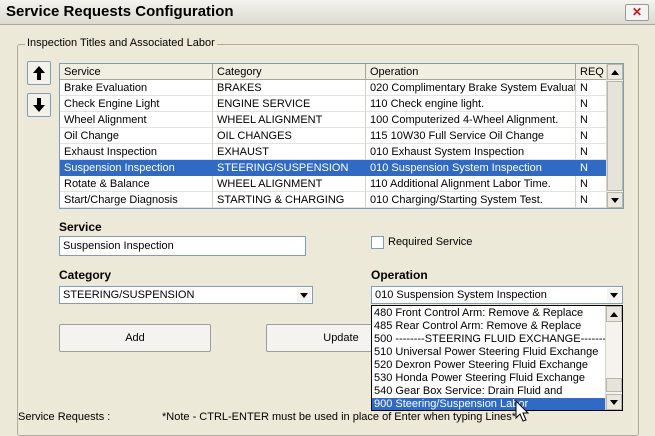 The image size is (655, 436). I want to click on dropdown-item: 520 Dexron Power Steering Fluid Exchange, so click(490, 365).